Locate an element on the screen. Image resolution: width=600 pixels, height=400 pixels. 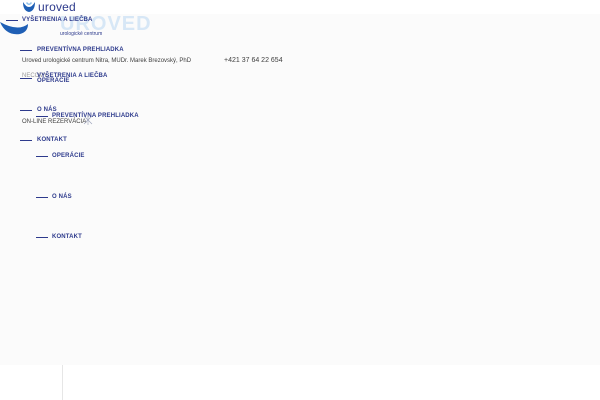
logo-mark-icon is located at coordinates (29, 6).